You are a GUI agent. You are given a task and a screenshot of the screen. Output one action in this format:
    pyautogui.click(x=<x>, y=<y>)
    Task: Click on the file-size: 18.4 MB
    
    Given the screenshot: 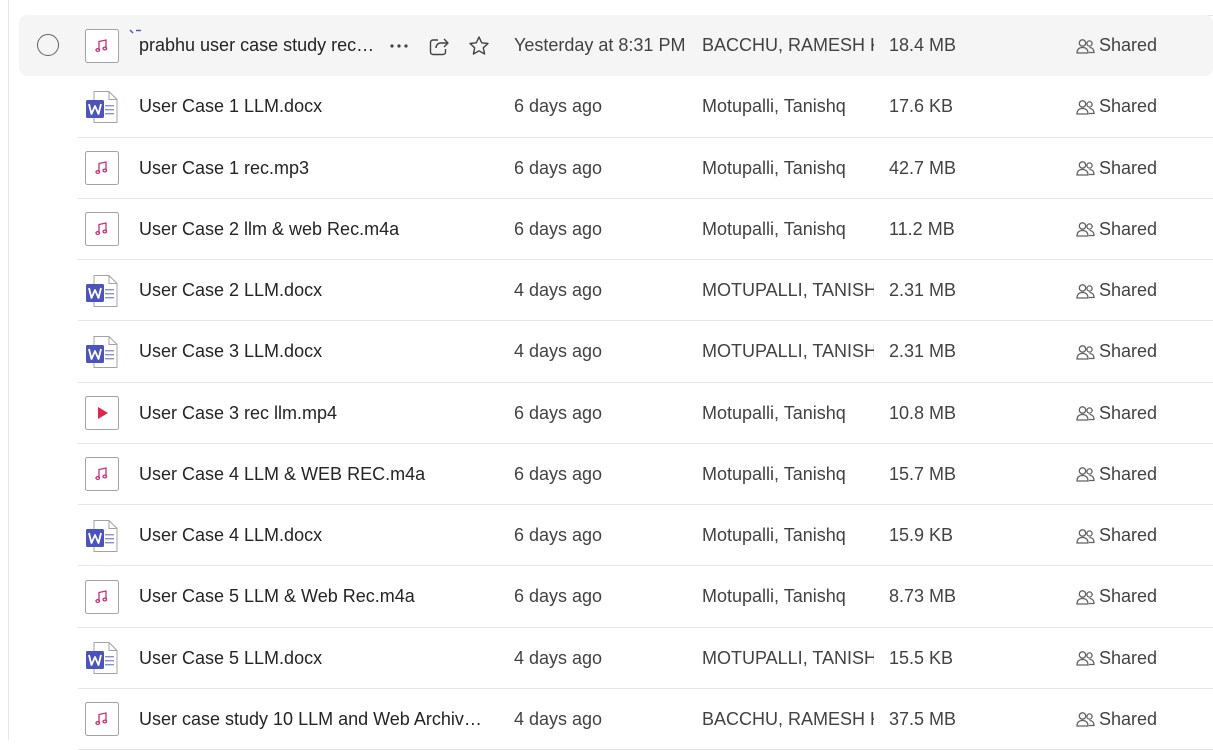 What is the action you would take?
    pyautogui.click(x=923, y=45)
    